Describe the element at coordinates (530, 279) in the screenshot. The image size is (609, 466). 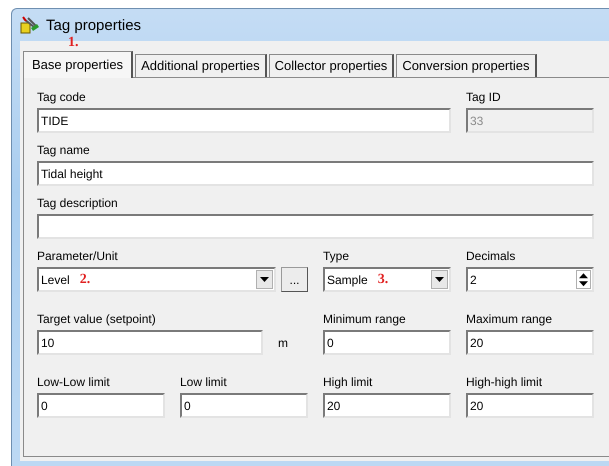
I see `spin-field: 2` at that location.